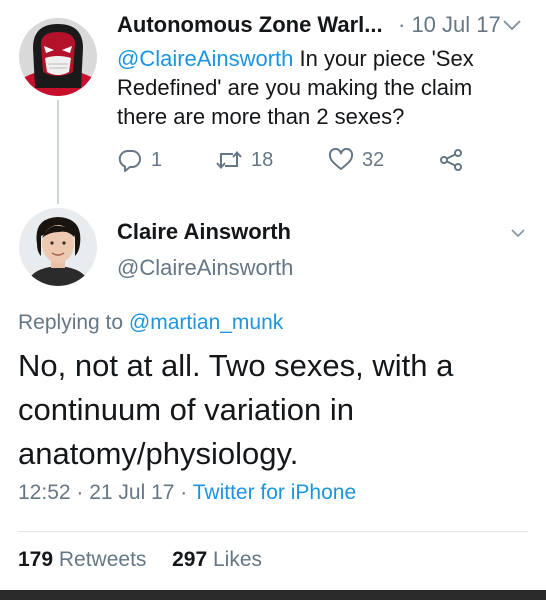 The width and height of the screenshot is (546, 600). What do you see at coordinates (273, 595) in the screenshot?
I see `bottom-bar` at bounding box center [273, 595].